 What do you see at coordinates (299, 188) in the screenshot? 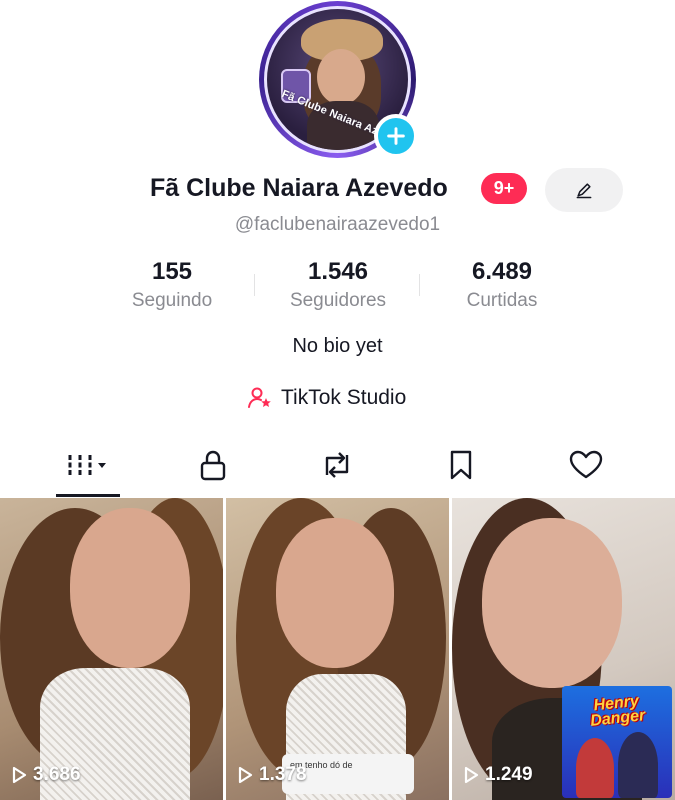
I see `profile-display-name: Fã Clube Naiara Azevedo` at bounding box center [299, 188].